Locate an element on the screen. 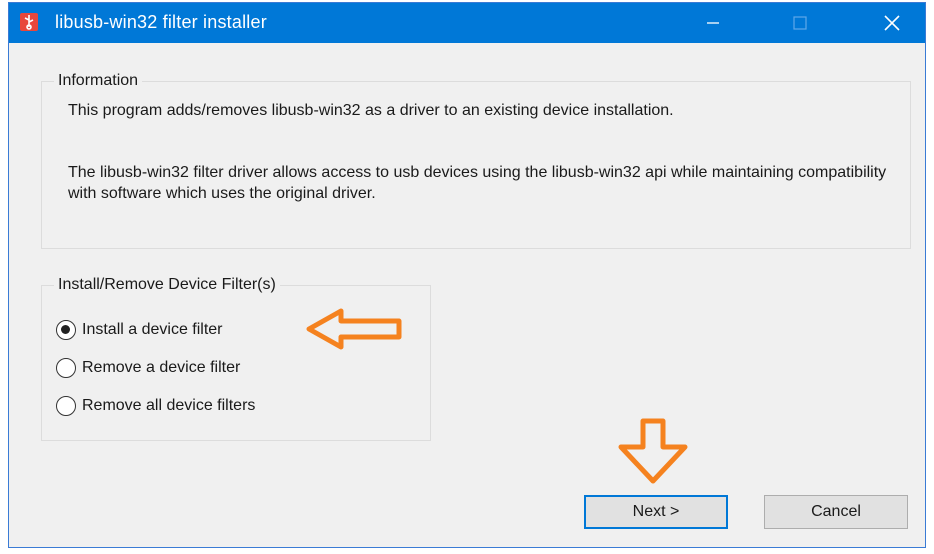 The image size is (934, 554). close-button is located at coordinates (892, 23).